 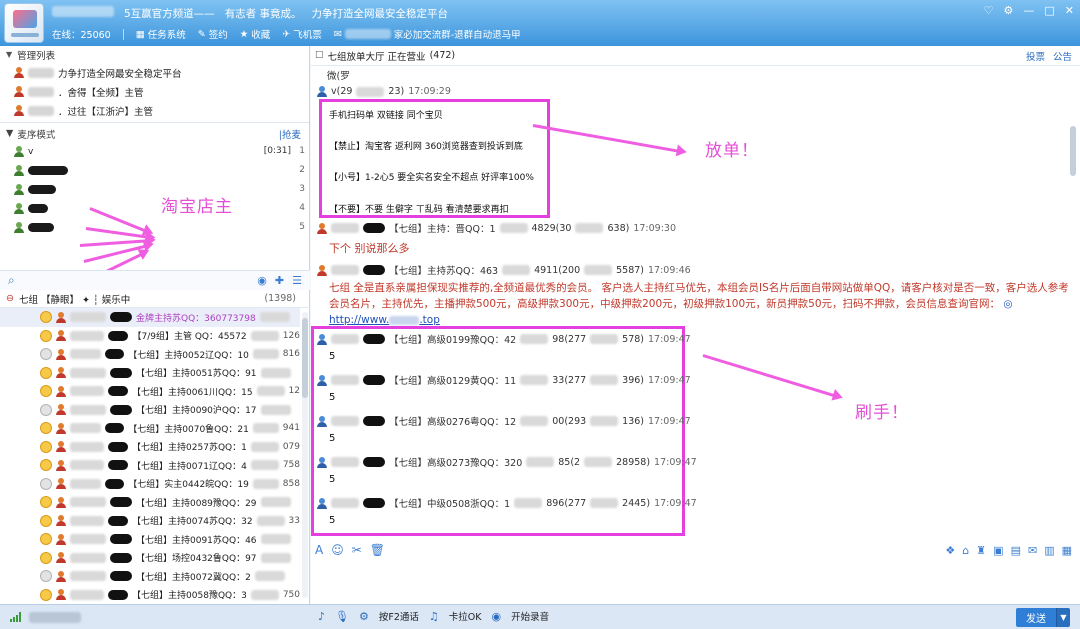 I want to click on level-icon, so click(x=46, y=483).